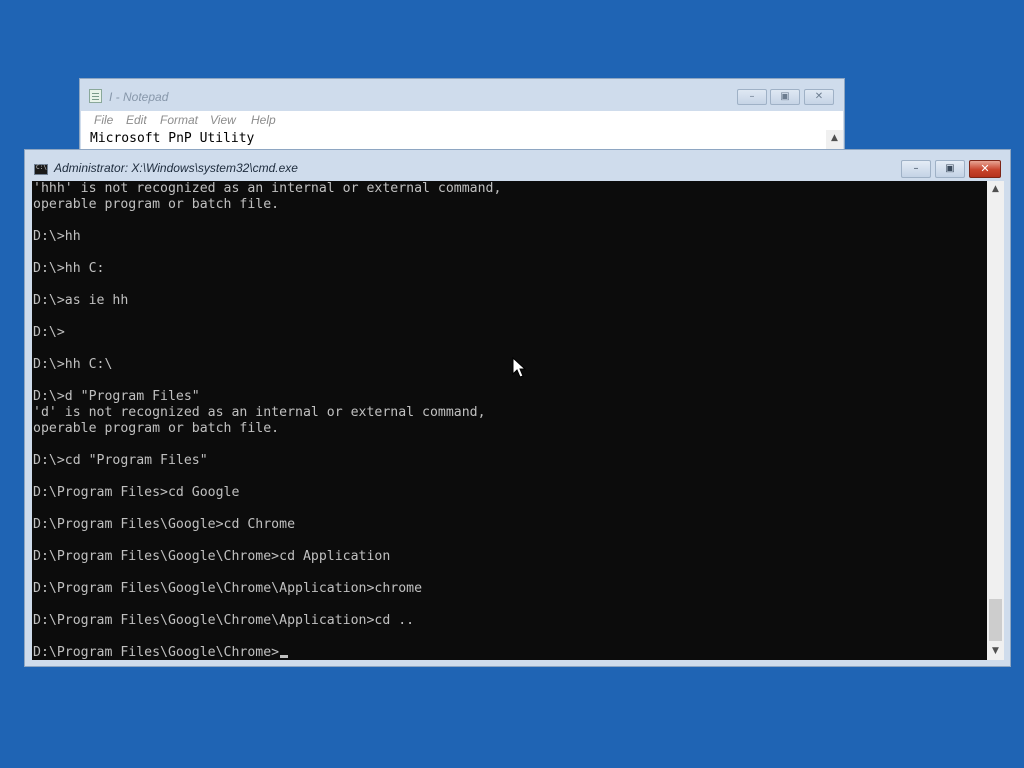 The image size is (1024, 768). Describe the element at coordinates (57, 236) in the screenshot. I see `console-line: D:\>hh` at that location.